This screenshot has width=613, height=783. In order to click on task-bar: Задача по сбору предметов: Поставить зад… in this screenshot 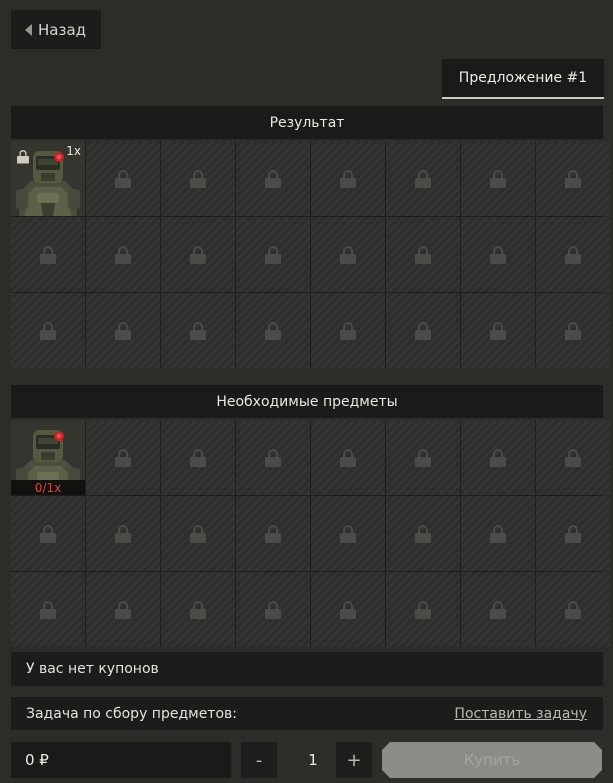, I will do `click(307, 713)`.